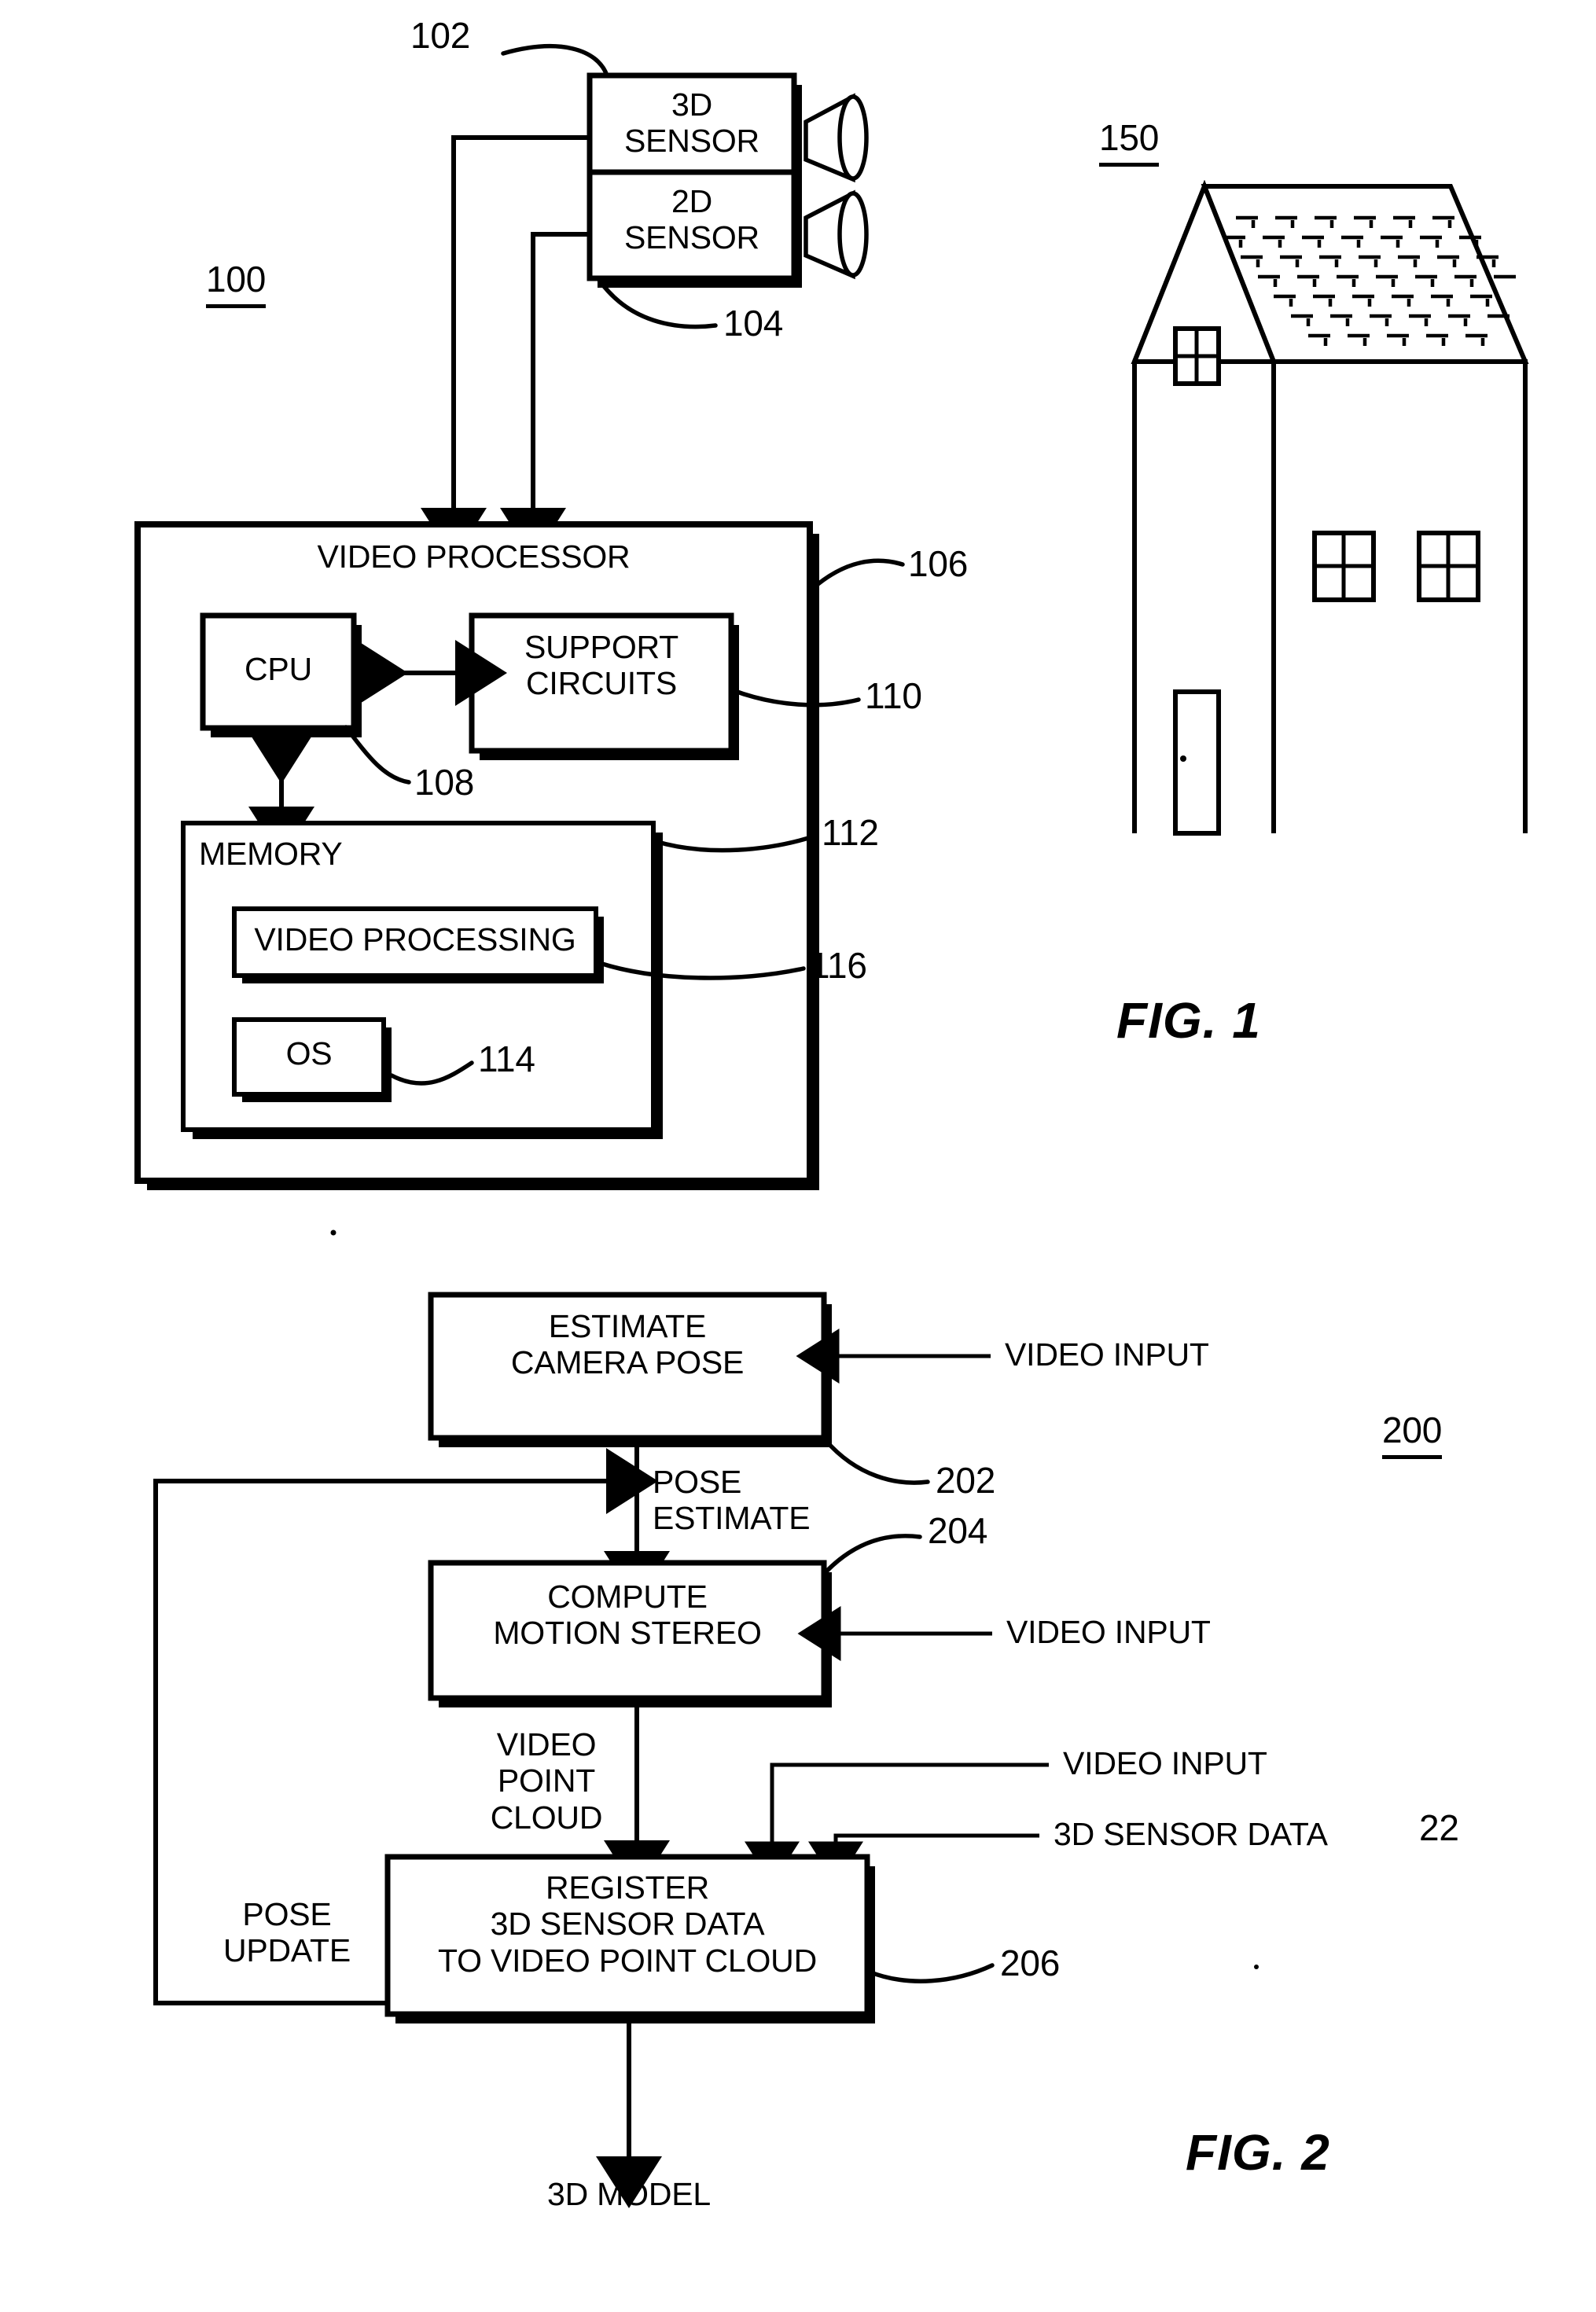 The width and height of the screenshot is (1596, 2312). I want to click on wire-2d-sensor-to-processor, so click(545, 396).